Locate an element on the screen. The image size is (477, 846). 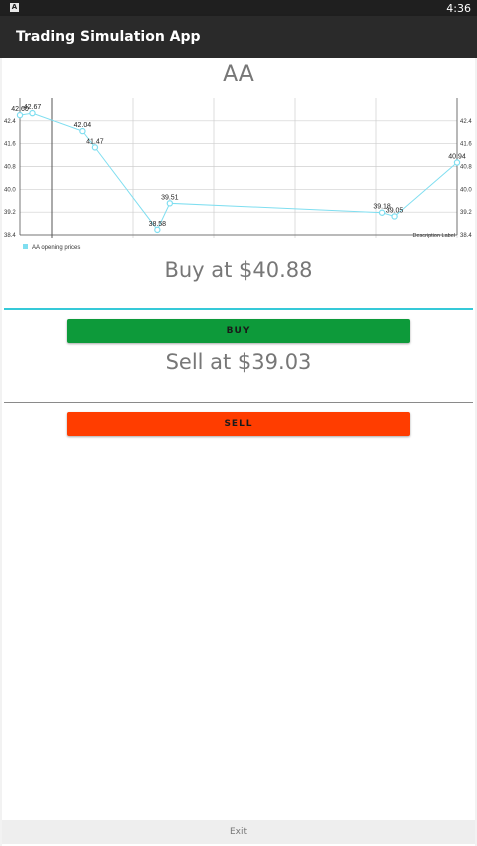
exit-button: Exit is located at coordinates (238, 832).